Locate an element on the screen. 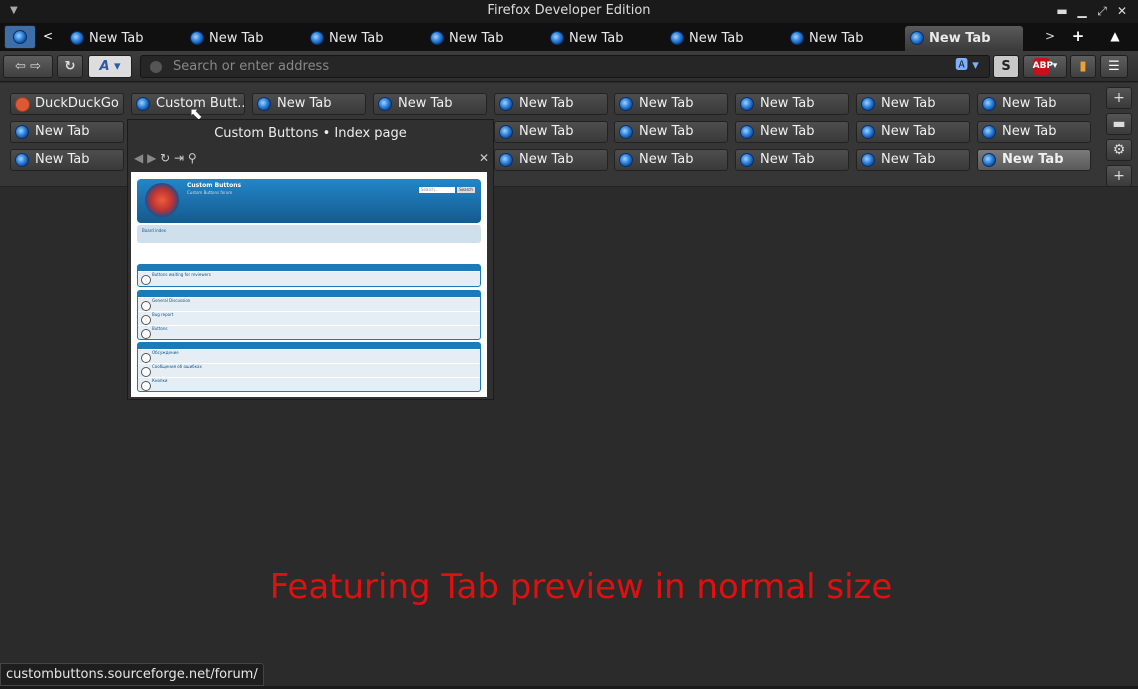  shade-icon: ▁ is located at coordinates (1082, 11).